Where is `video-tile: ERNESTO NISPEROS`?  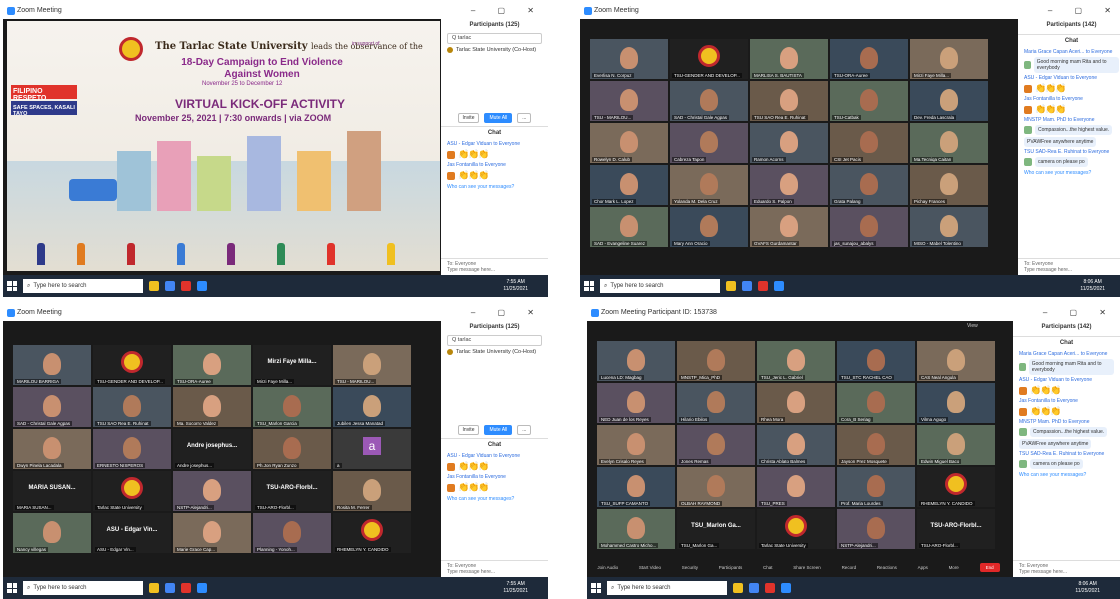
video-tile: ERNESTO NISPEROS is located at coordinates (132, 449).